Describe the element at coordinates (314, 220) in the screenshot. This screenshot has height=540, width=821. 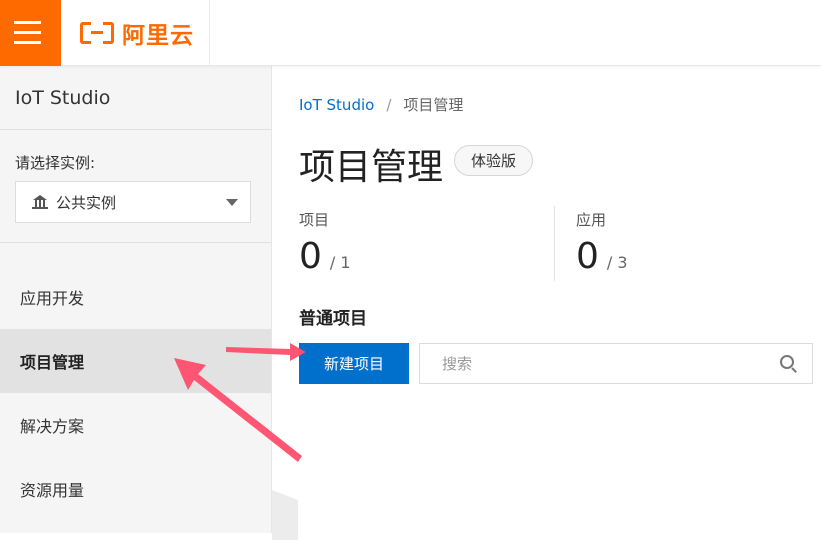
I see `stat-label: 项目` at that location.